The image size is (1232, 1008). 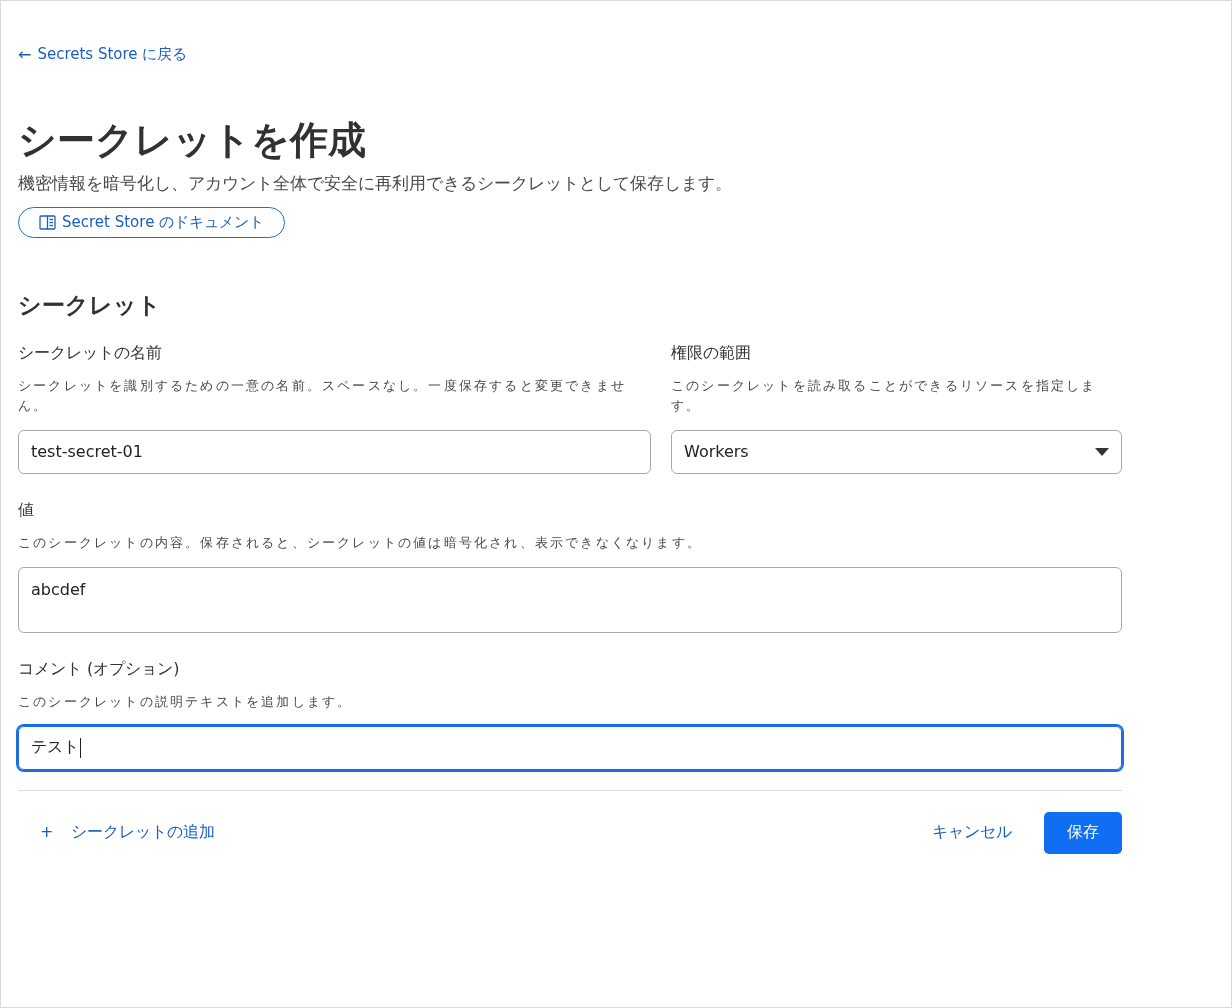 I want to click on page-subtitle: 機密情報を暗号化し、アカウント全体で安全に再利用できるシークレットとして保存します。, so click(x=375, y=183).